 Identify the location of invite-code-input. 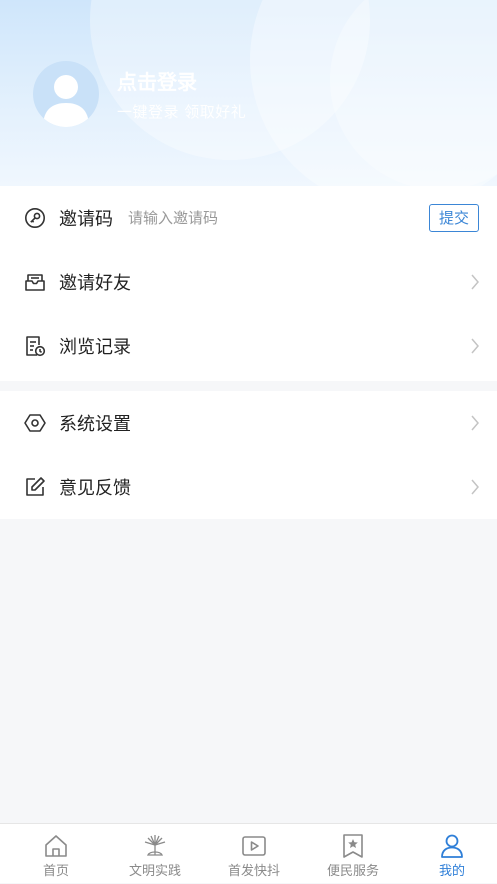
(258, 218).